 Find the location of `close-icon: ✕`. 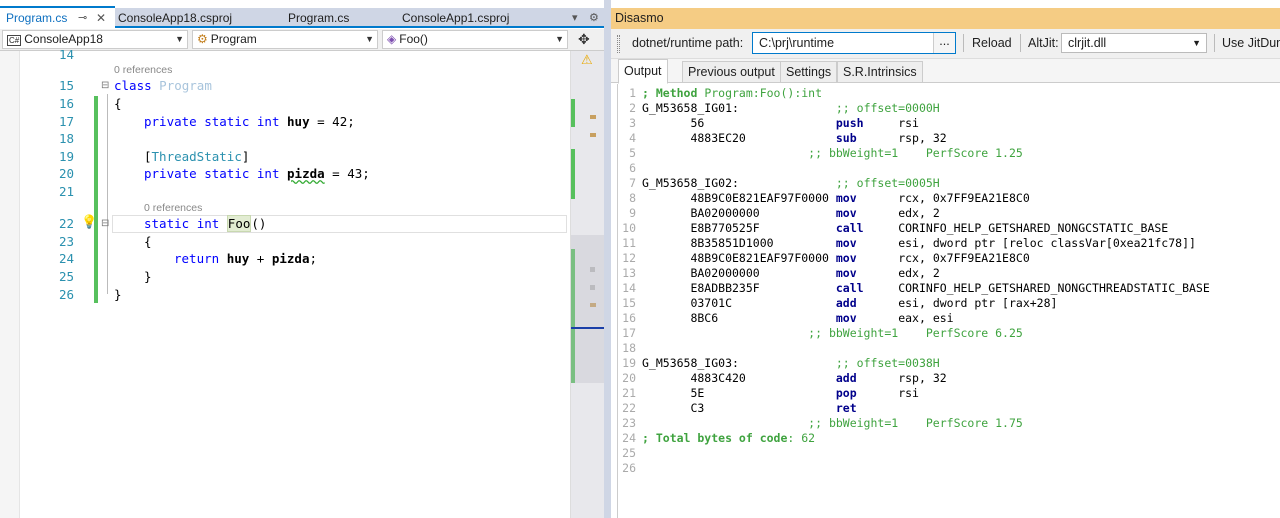

close-icon: ✕ is located at coordinates (101, 18).